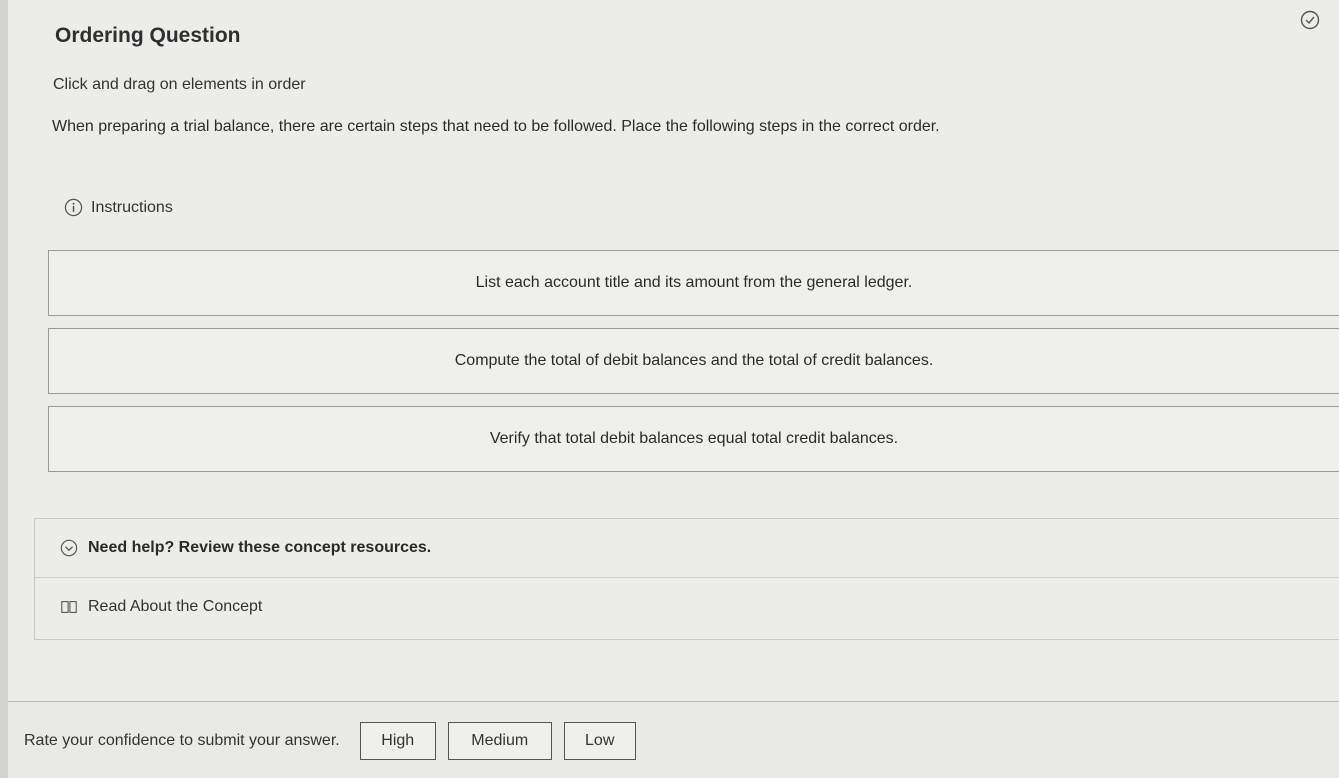 The height and width of the screenshot is (778, 1339). I want to click on footer-divider, so click(673, 701).